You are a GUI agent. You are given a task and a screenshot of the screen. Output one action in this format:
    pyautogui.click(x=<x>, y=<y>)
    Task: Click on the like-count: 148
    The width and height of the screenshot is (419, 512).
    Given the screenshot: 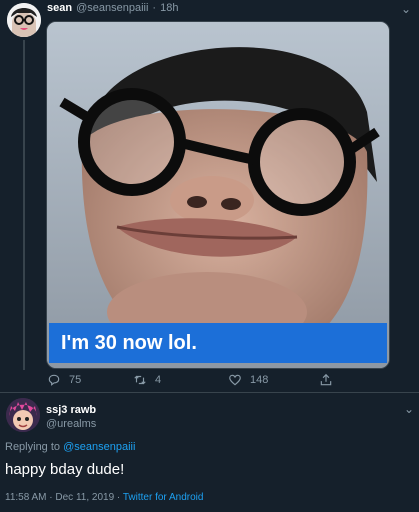 What is the action you would take?
    pyautogui.click(x=259, y=380)
    